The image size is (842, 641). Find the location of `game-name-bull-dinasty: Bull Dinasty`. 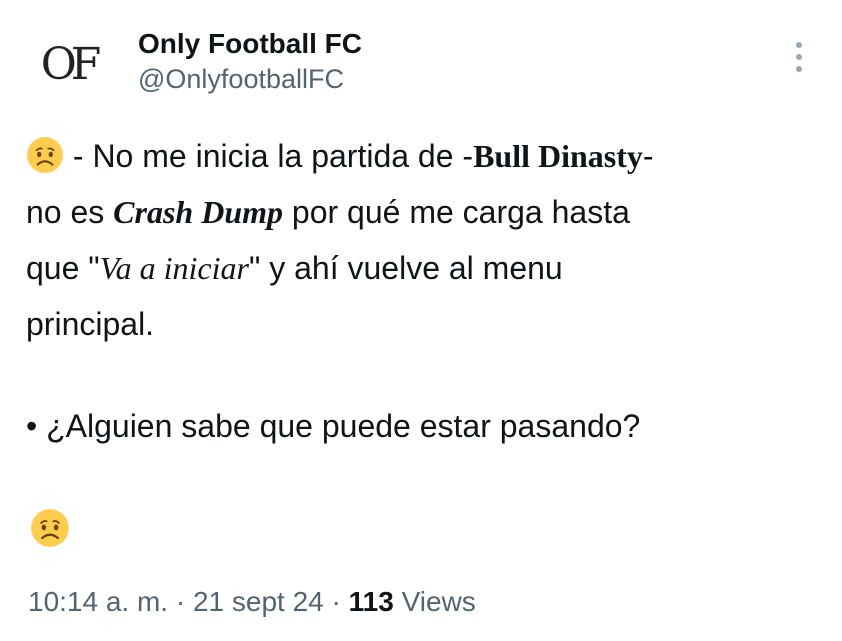

game-name-bull-dinasty: Bull Dinasty is located at coordinates (558, 156).